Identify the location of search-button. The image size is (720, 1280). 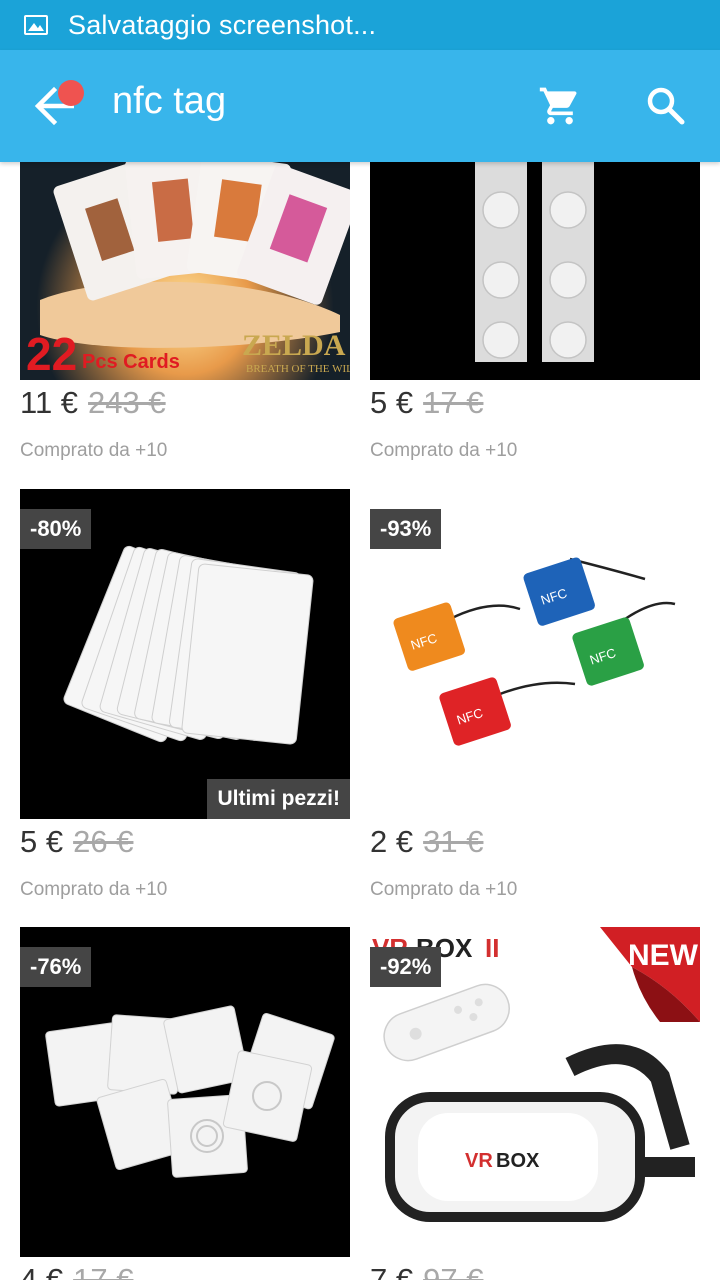
(666, 106).